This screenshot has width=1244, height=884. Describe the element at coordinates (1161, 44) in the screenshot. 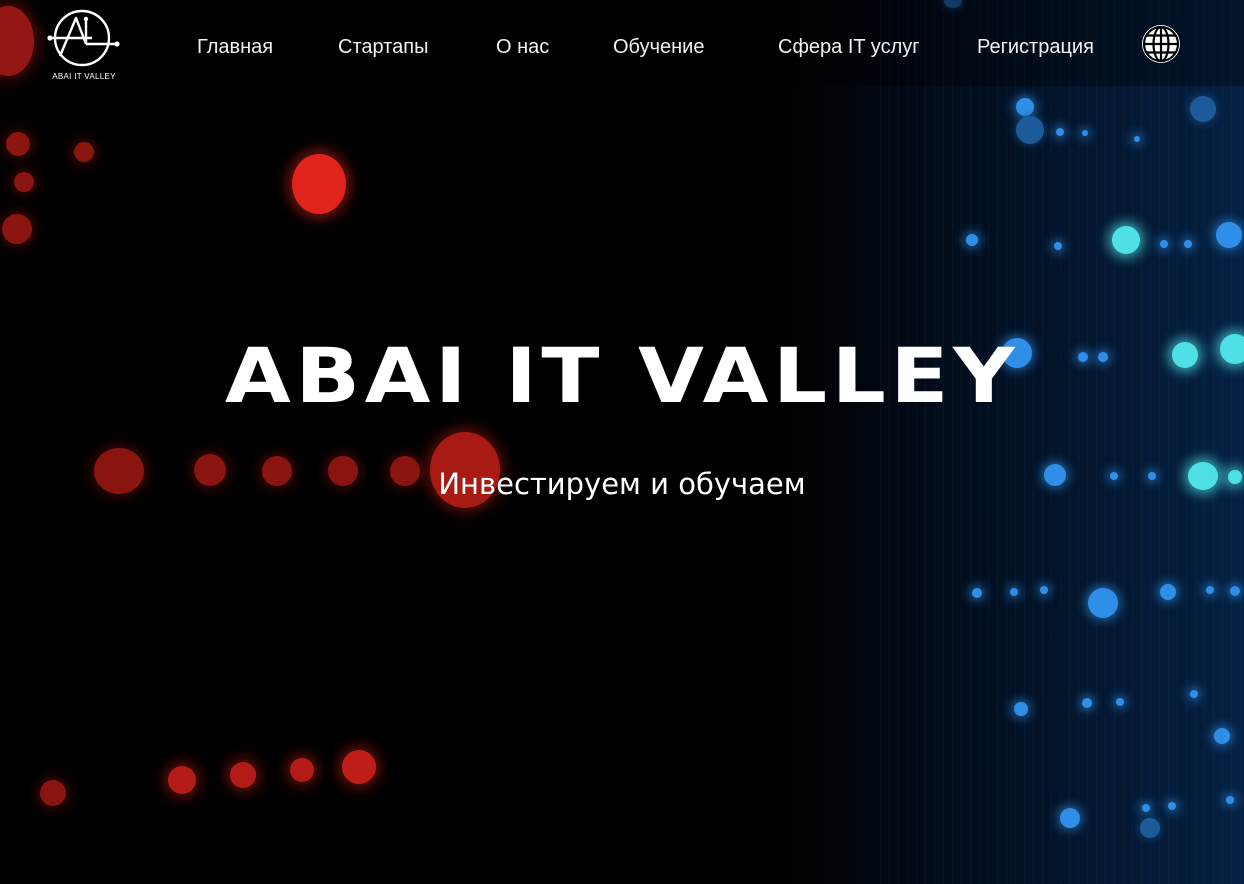

I see `globe-icon` at that location.